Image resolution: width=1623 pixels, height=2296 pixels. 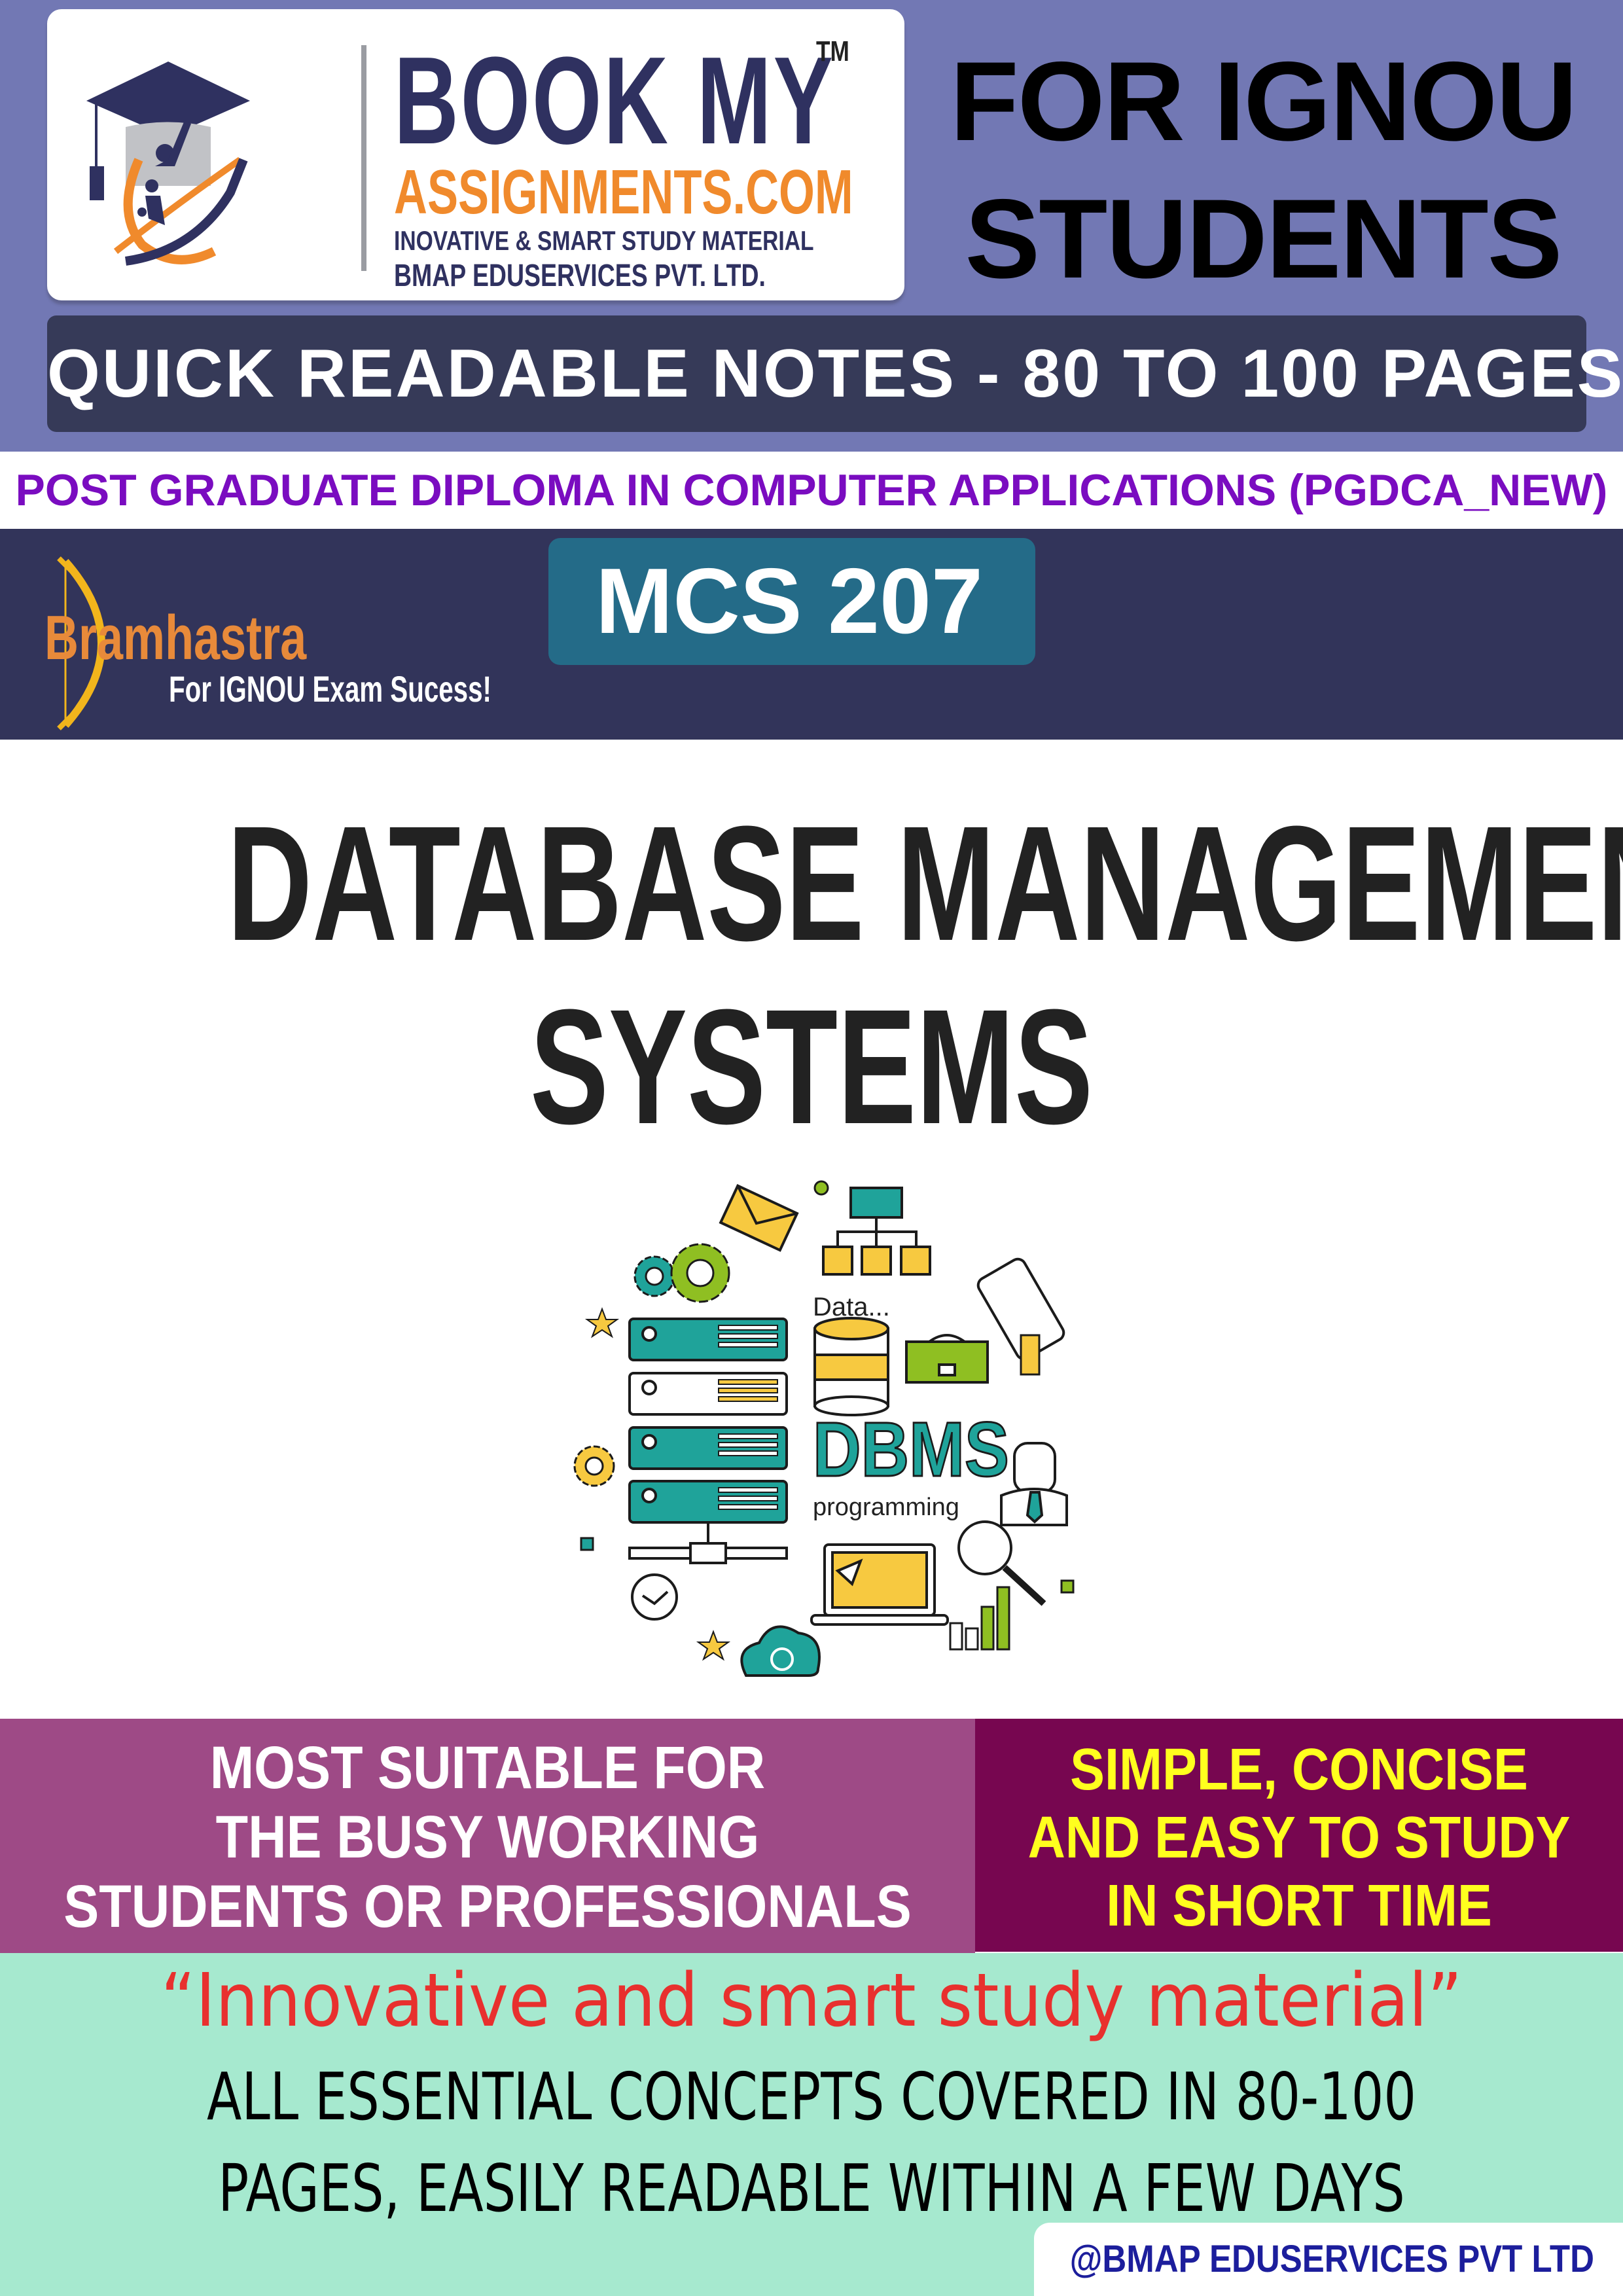 What do you see at coordinates (1328, 2259) in the screenshot?
I see `copyright-badge: @BMAP EDUSERVICES PVT LTD` at bounding box center [1328, 2259].